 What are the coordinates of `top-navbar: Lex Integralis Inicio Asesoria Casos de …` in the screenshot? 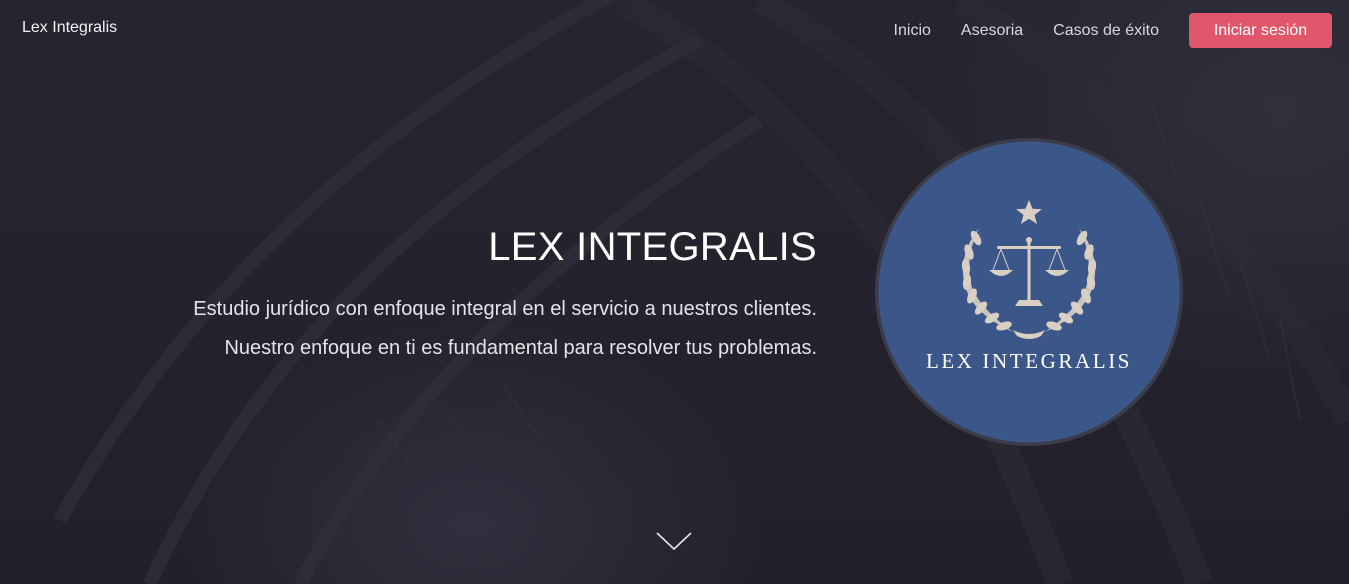 It's located at (674, 30).